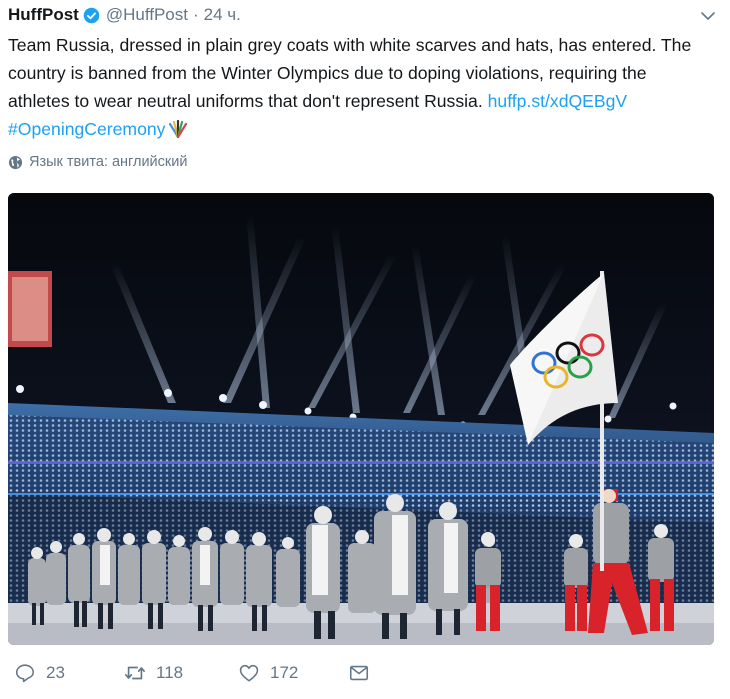  What do you see at coordinates (135, 673) in the screenshot?
I see `retweet-icon` at bounding box center [135, 673].